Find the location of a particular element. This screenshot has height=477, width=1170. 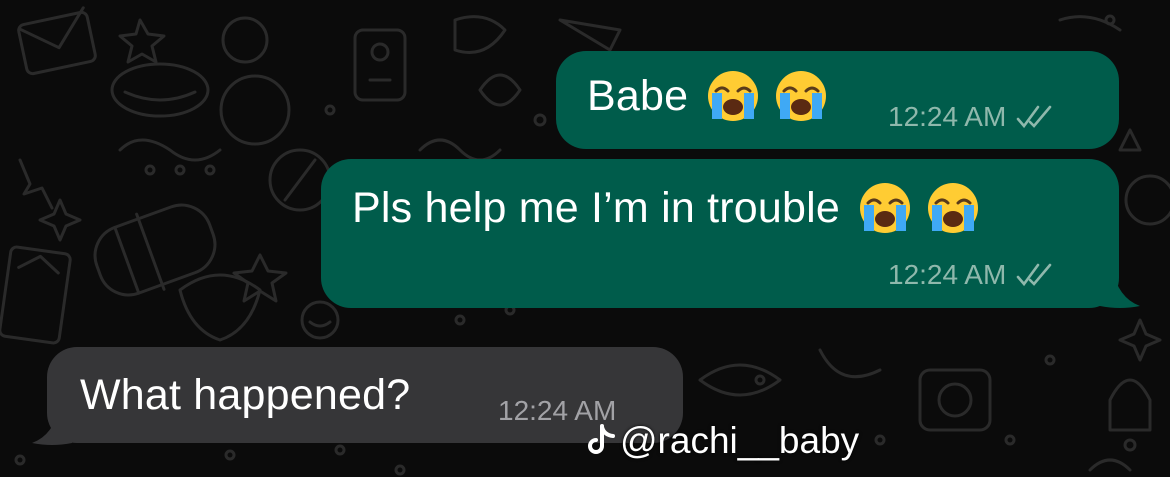

message-text-row: Pls help me I’m in trouble is located at coordinates (666, 208).